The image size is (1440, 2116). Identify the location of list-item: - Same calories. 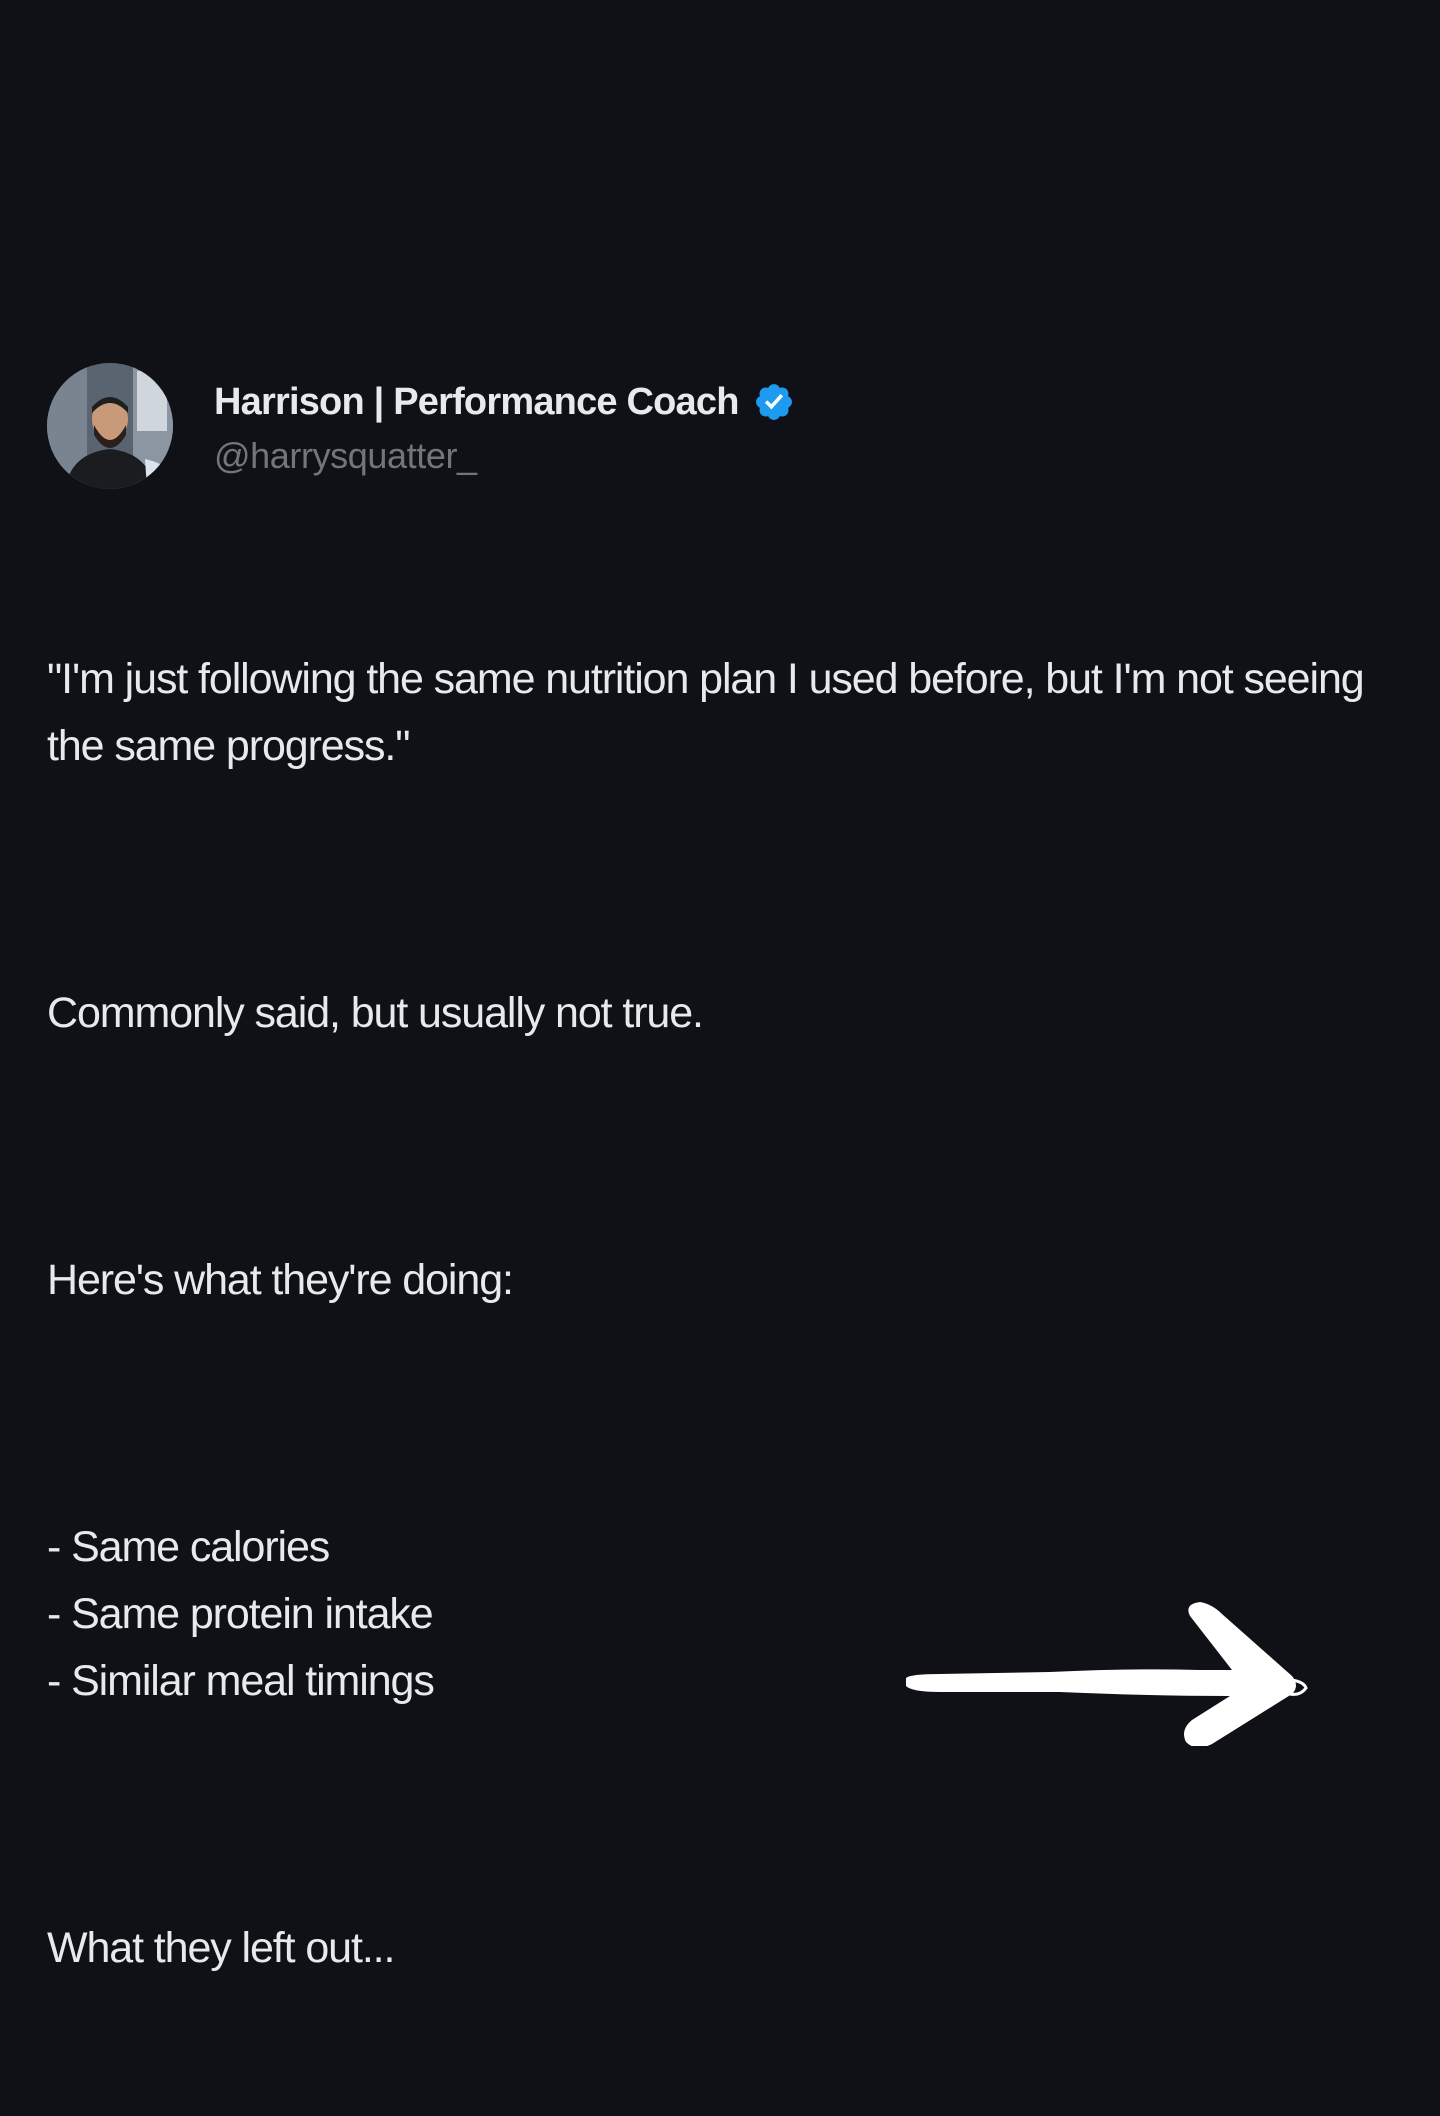
(188, 1547).